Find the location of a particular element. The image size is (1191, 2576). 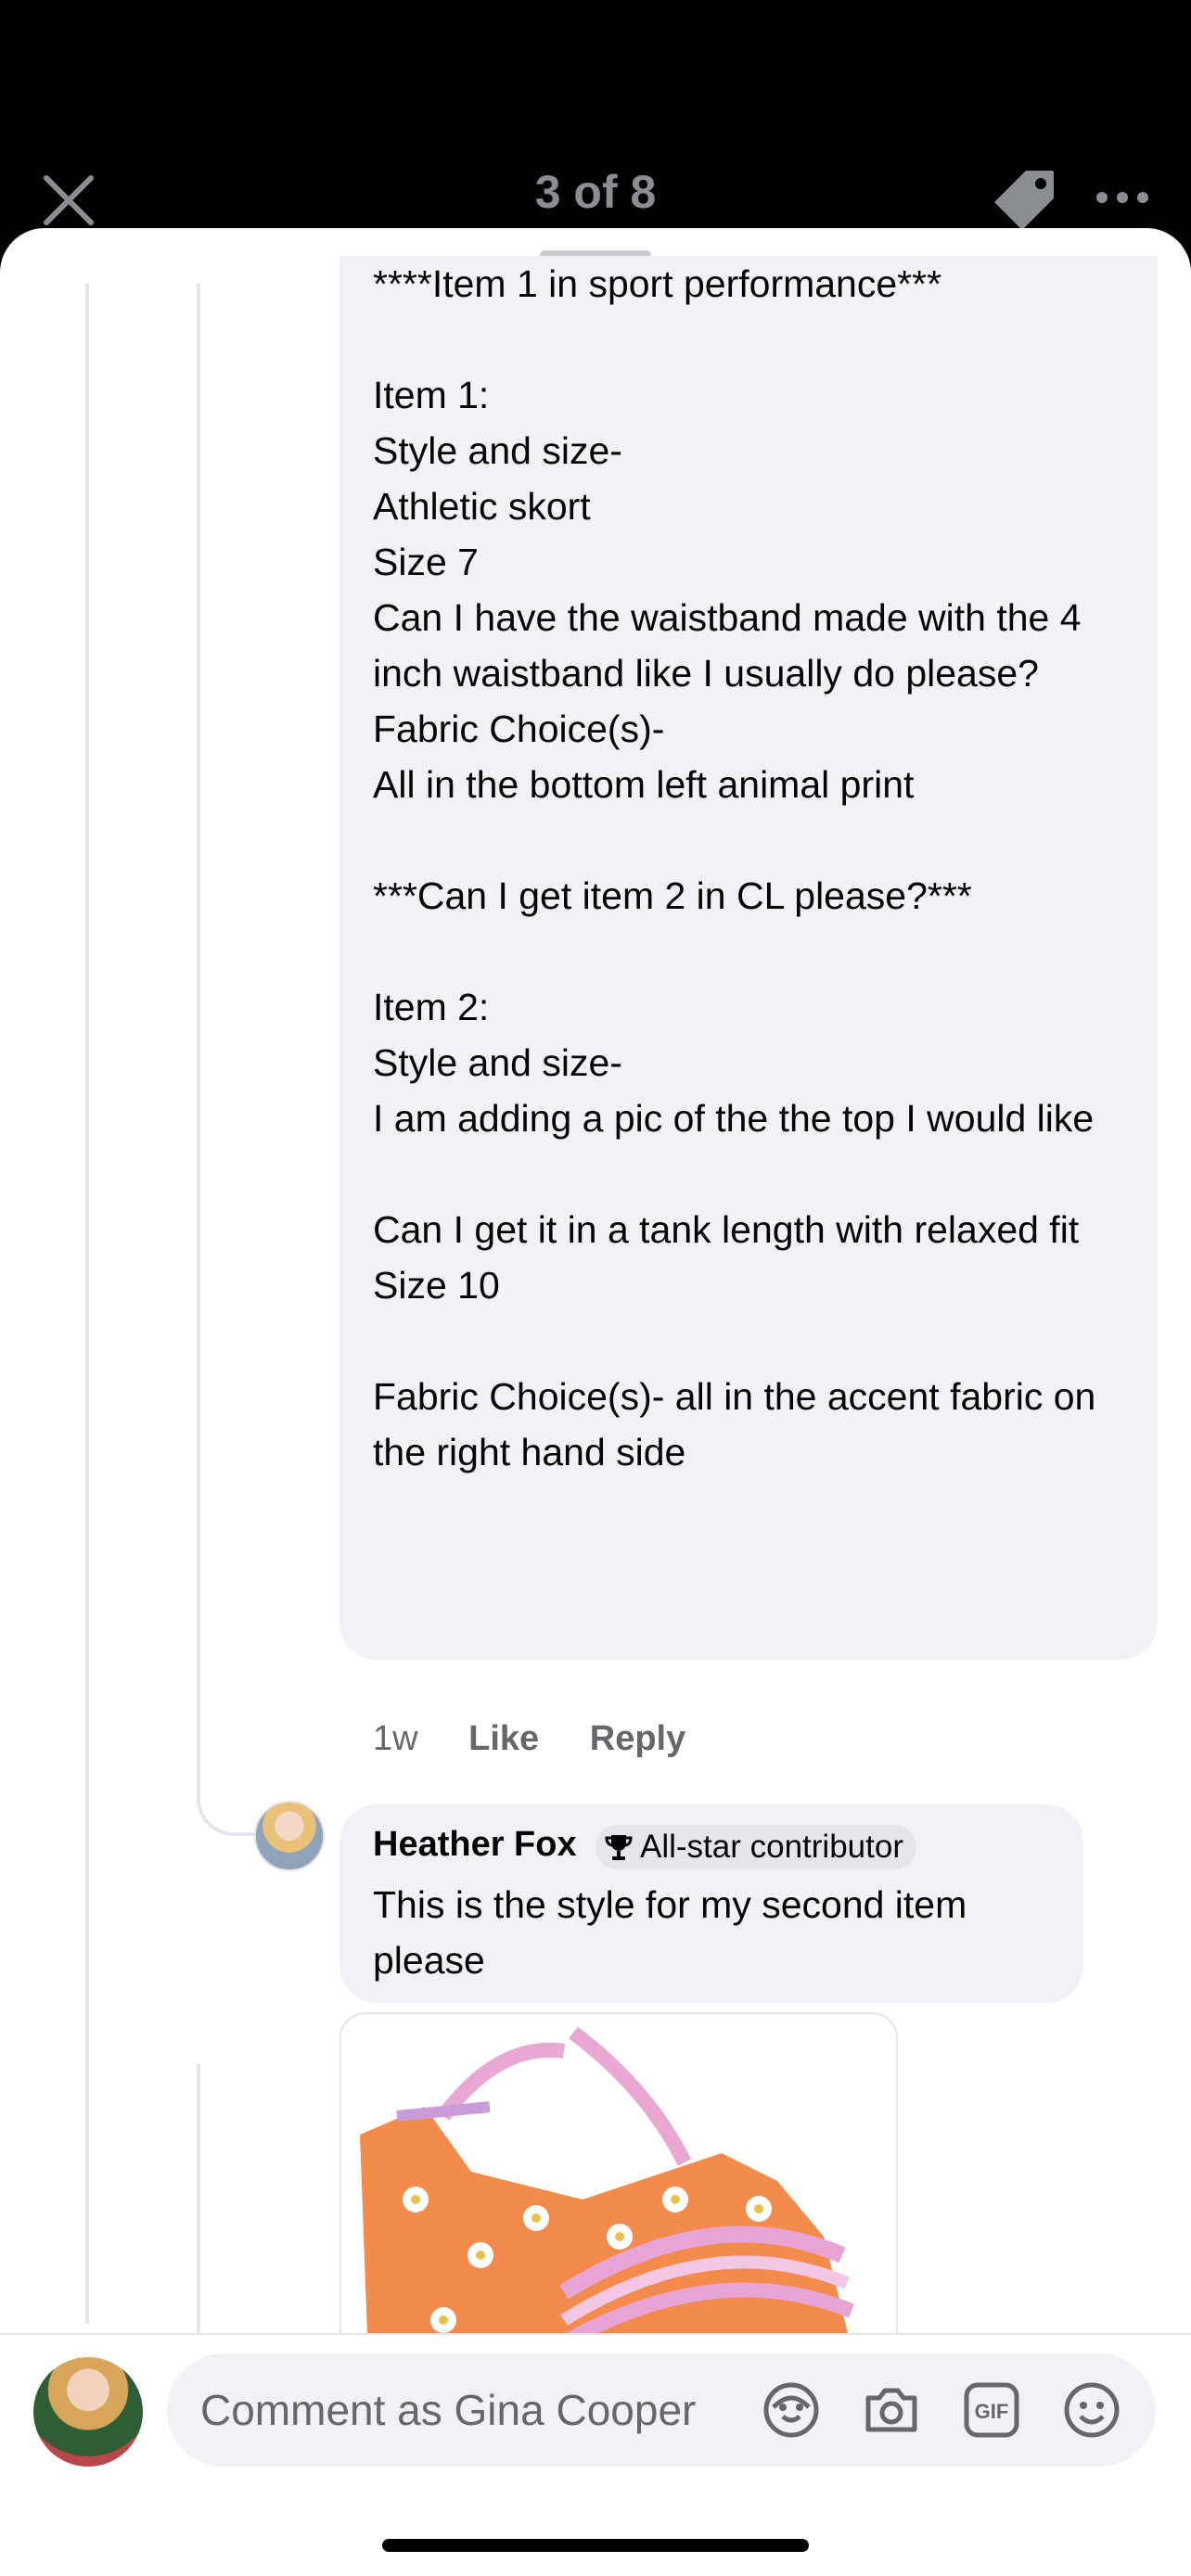

svg-text: GIF is located at coordinates (992, 2411).